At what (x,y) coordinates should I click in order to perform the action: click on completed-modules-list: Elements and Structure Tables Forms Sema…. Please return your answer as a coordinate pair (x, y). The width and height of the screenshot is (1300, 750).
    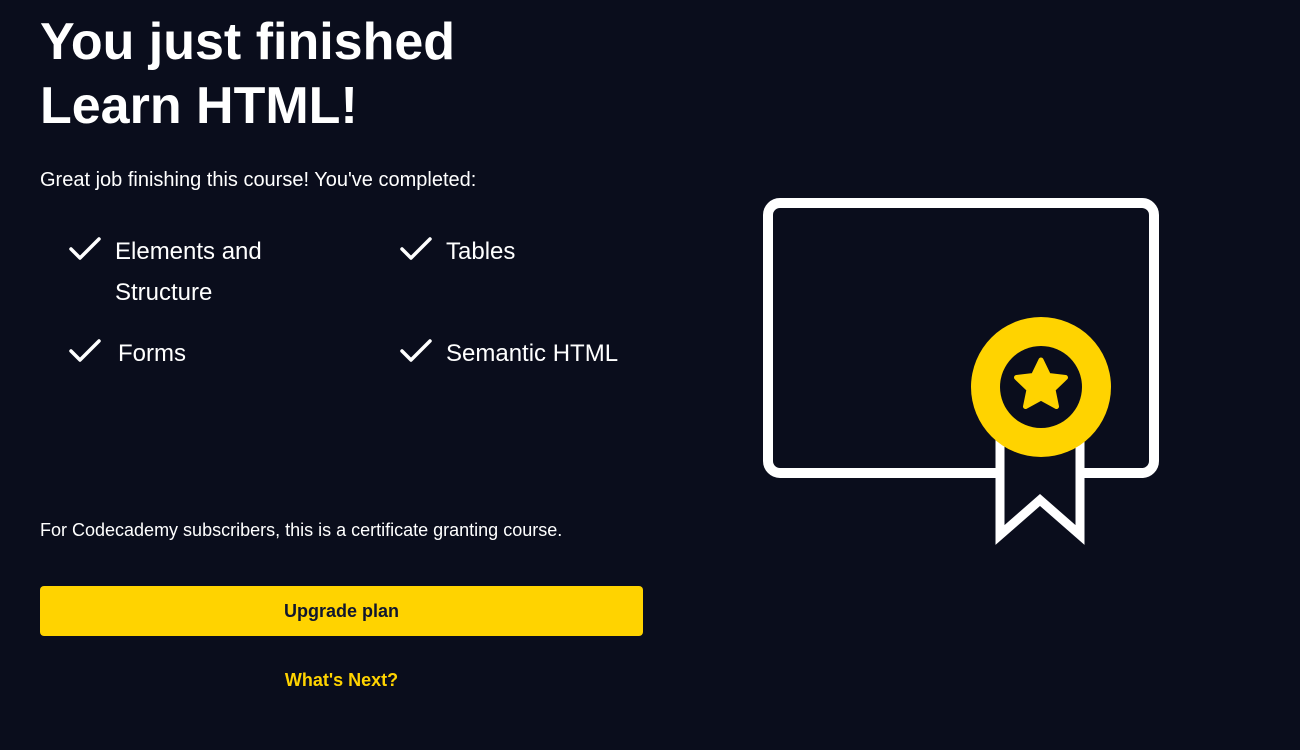
    Looking at the image, I should click on (363, 307).